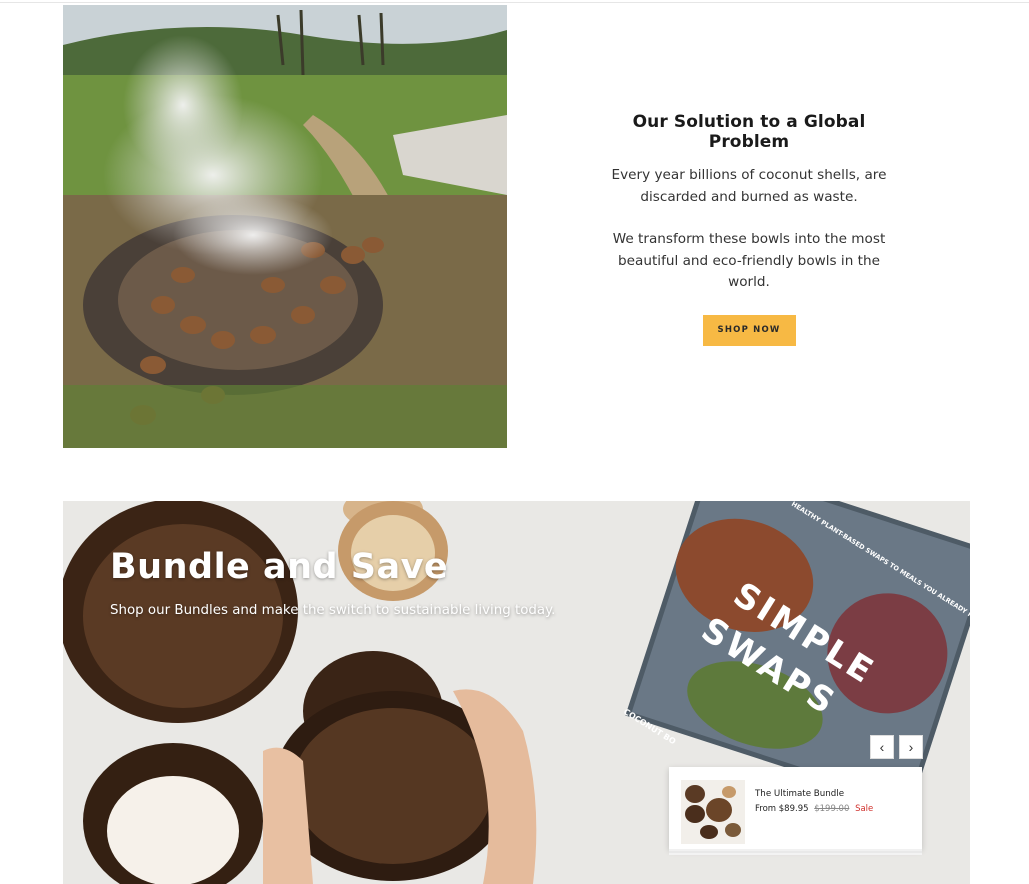  I want to click on solution-heading: Our Solution to a Global Problem, so click(749, 132).